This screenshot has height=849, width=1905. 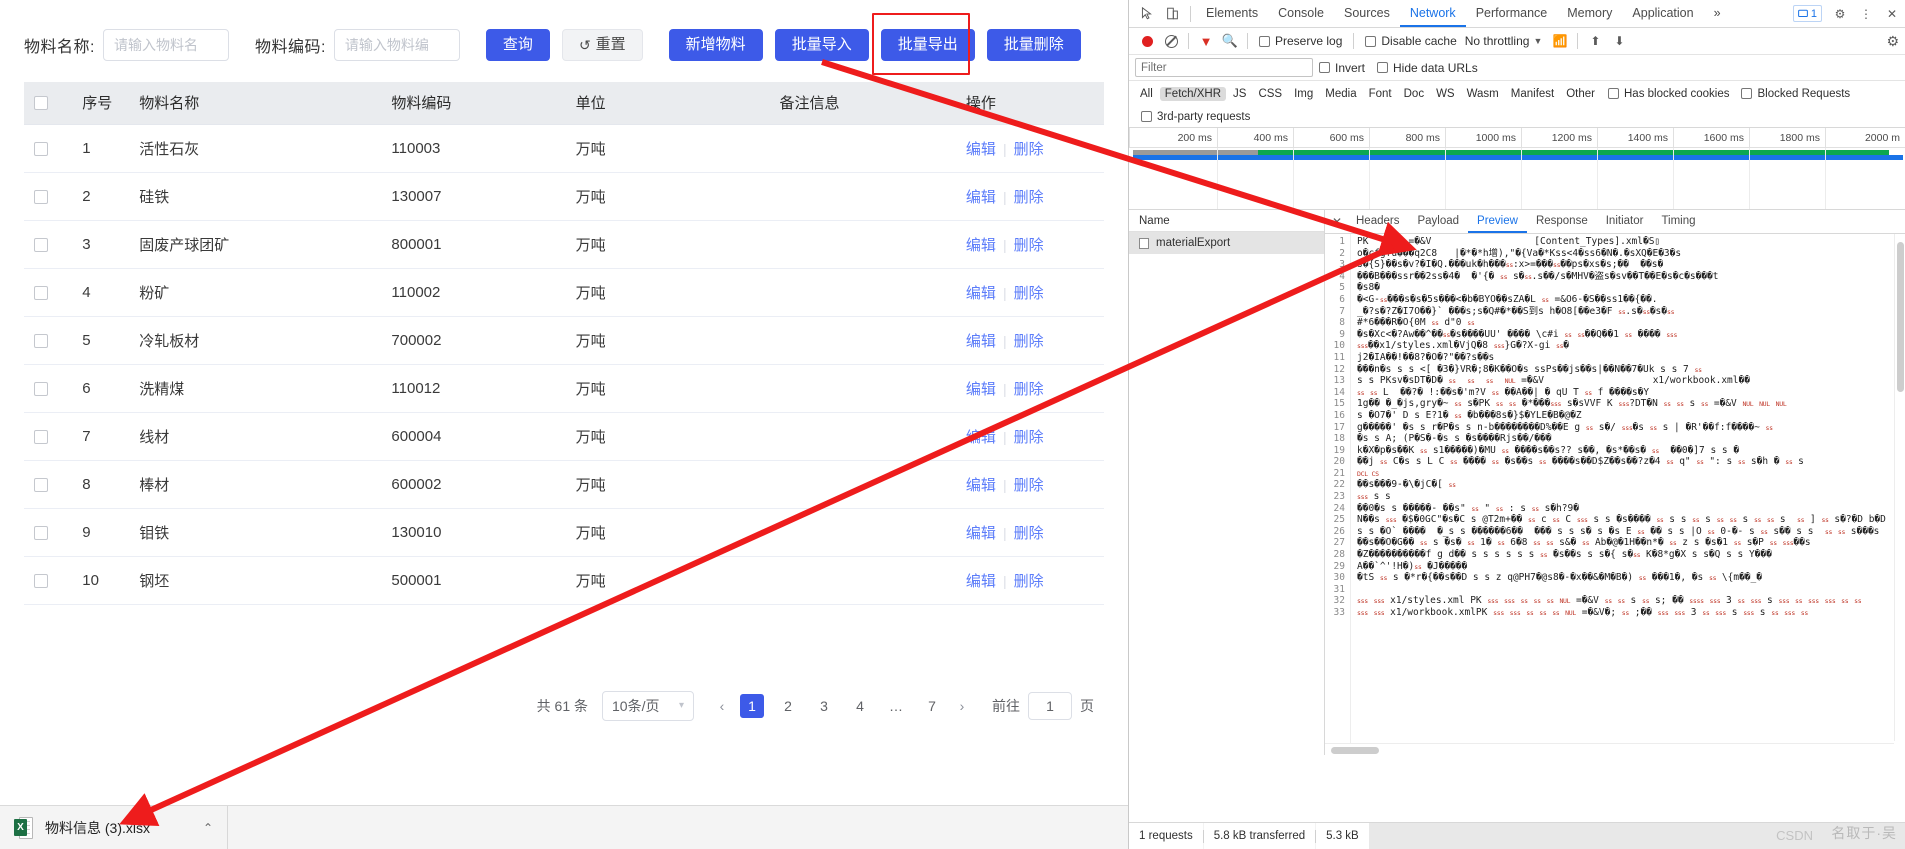 I want to click on table-row: 6 洗精煤 110012 万吨 编辑 | 删除, so click(x=564, y=388).